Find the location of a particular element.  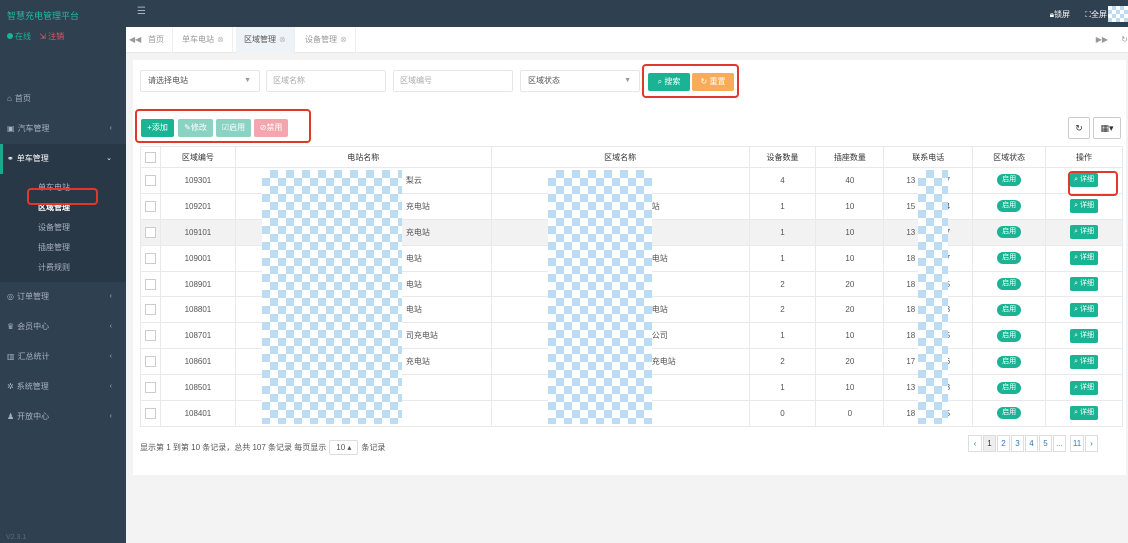

select-all-header is located at coordinates (150, 157).